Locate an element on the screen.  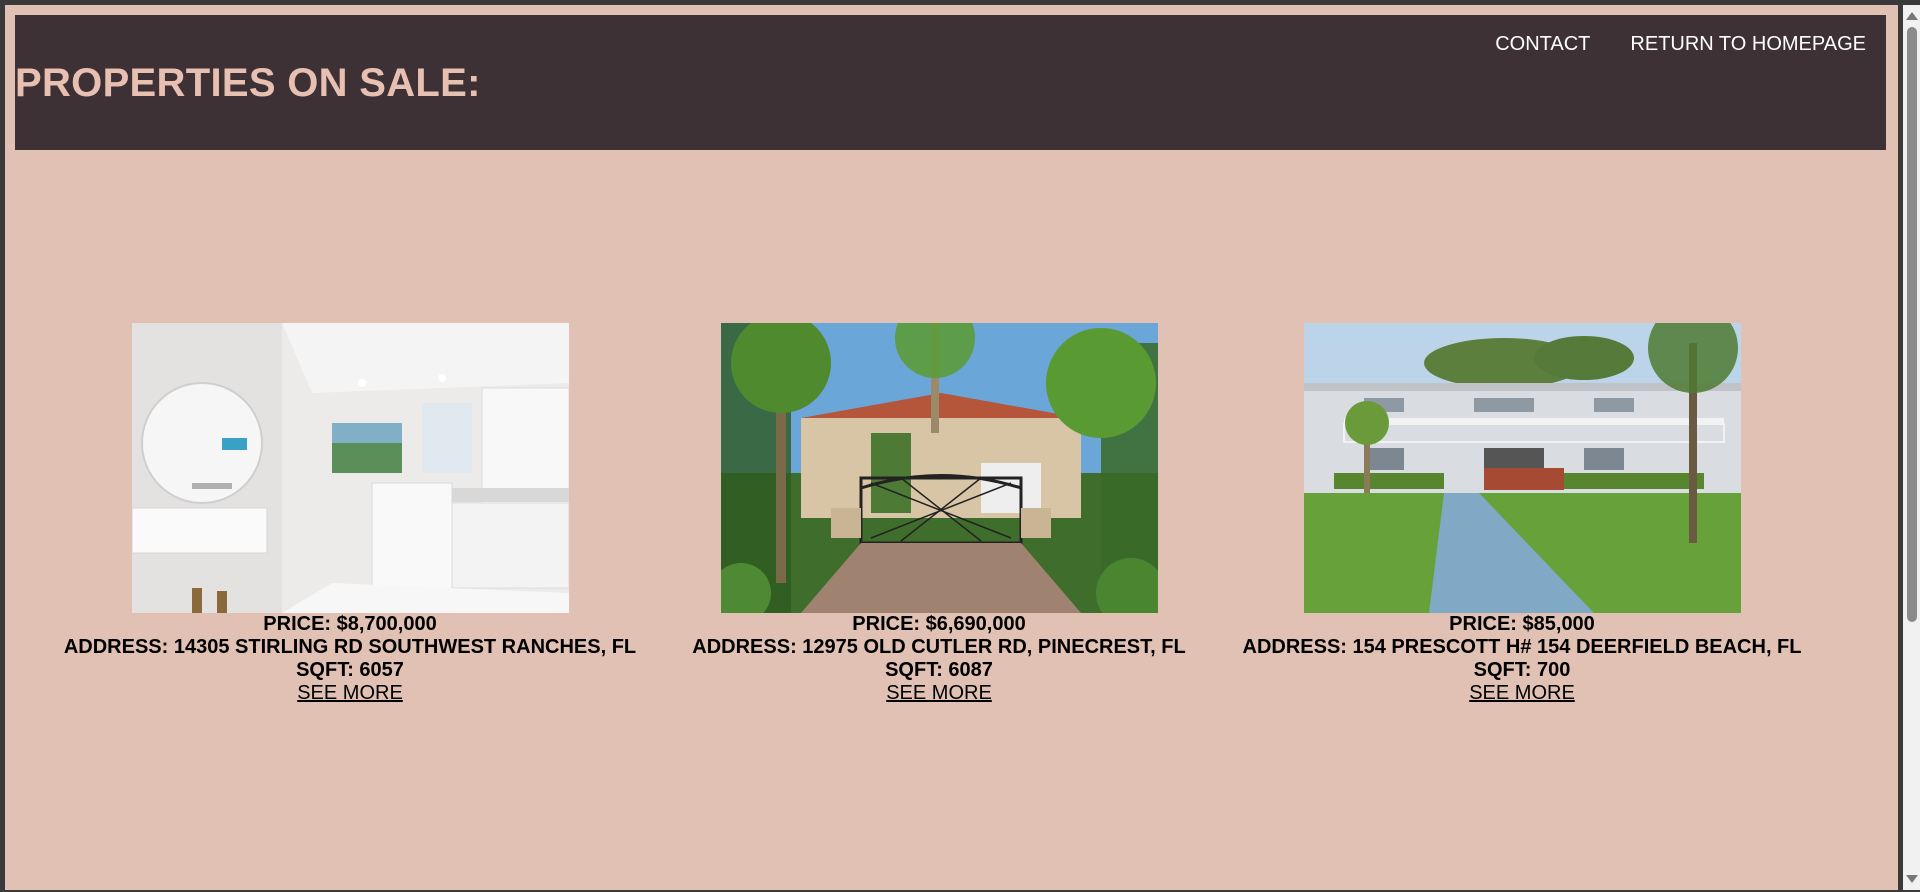
top-nav: CONTACT RETURN TO HOMEPAGE is located at coordinates (1680, 44).